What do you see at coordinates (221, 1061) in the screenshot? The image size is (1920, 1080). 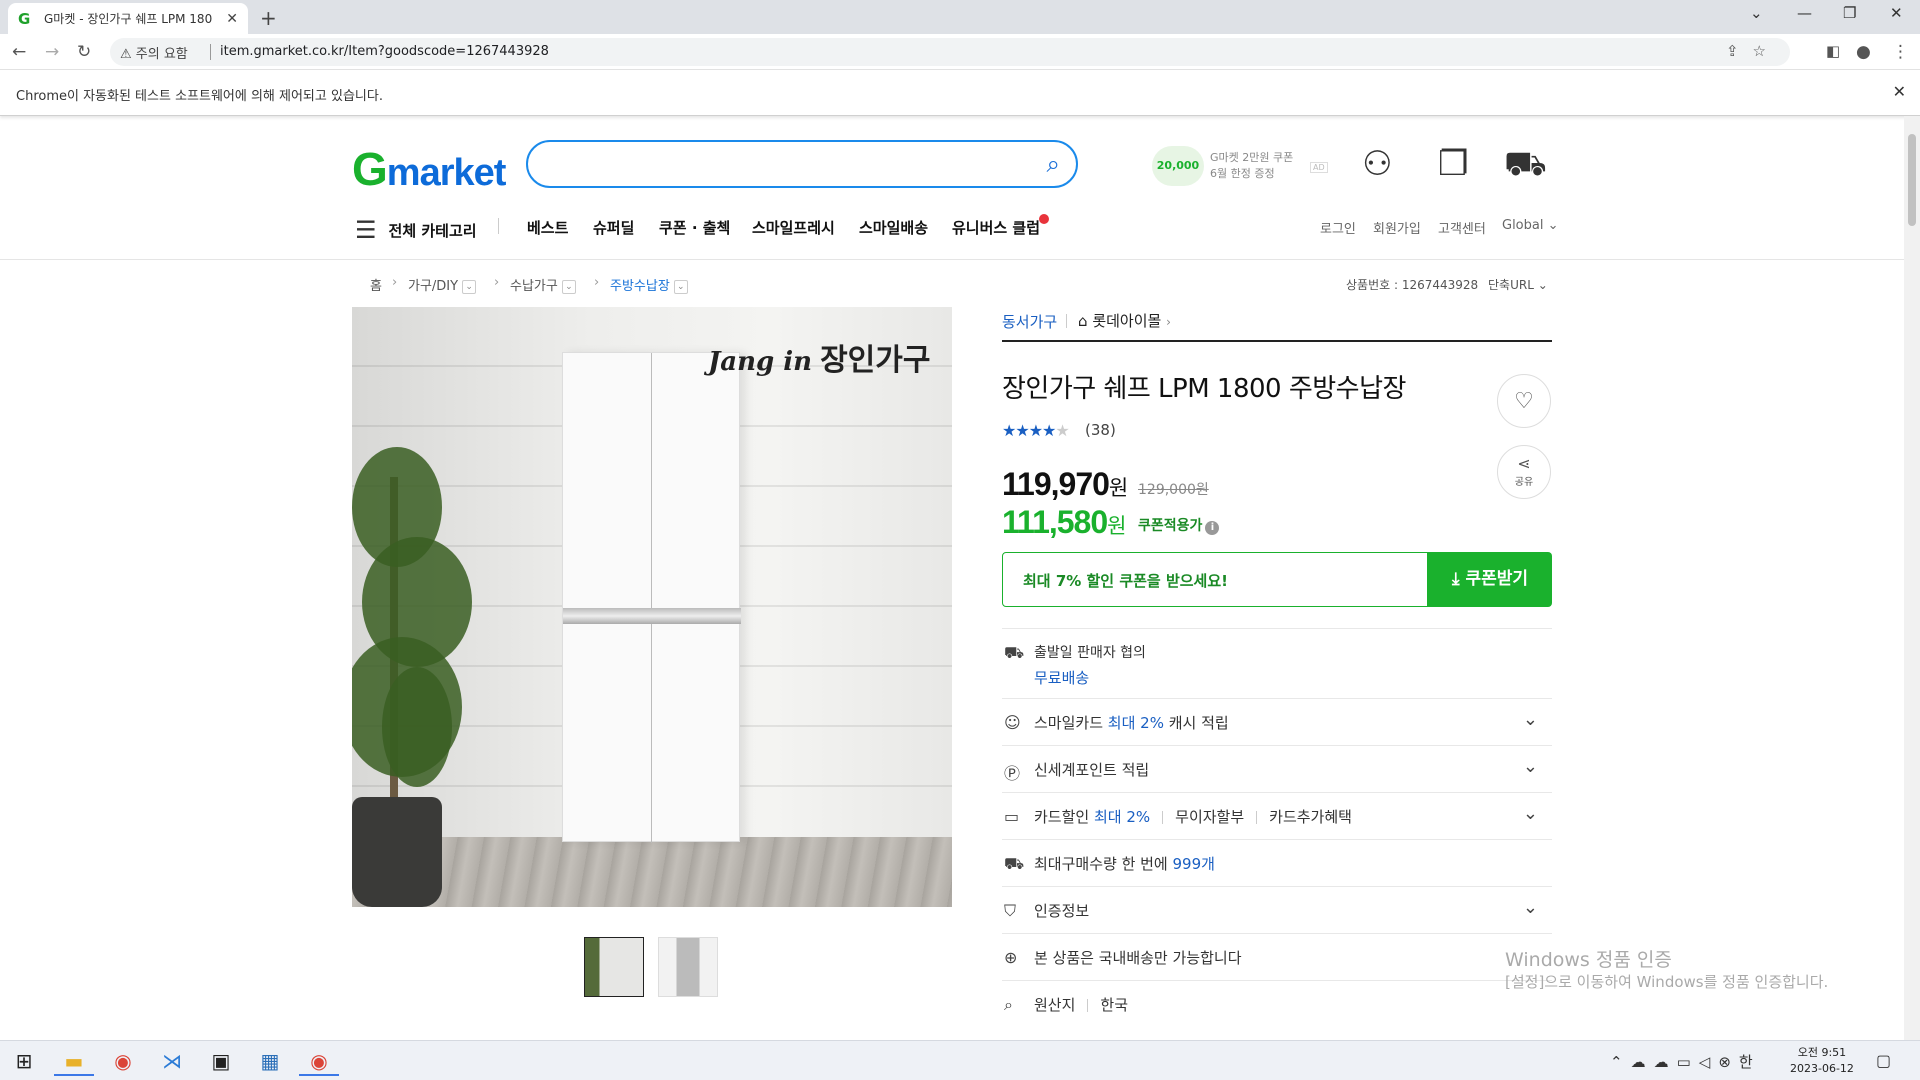 I see `terminal-icon: ▣` at bounding box center [221, 1061].